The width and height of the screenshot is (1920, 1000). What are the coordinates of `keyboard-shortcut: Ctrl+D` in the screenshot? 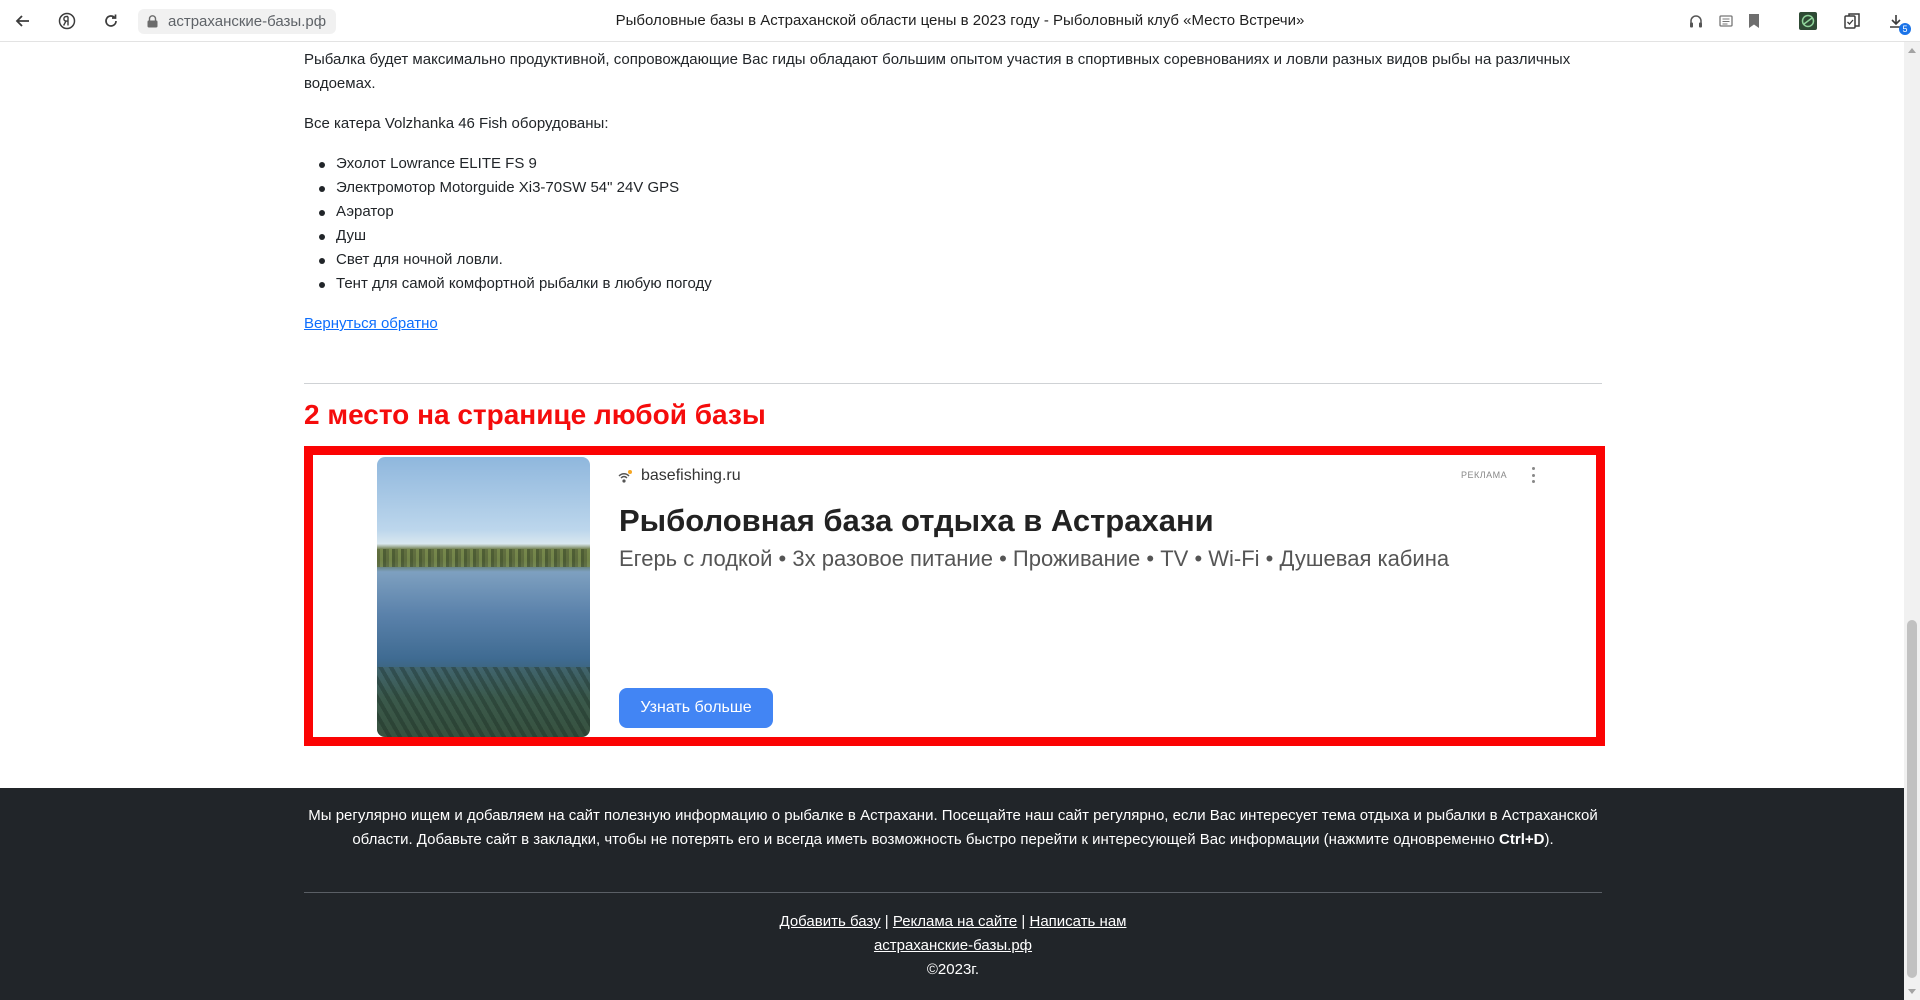 It's located at (1522, 839).